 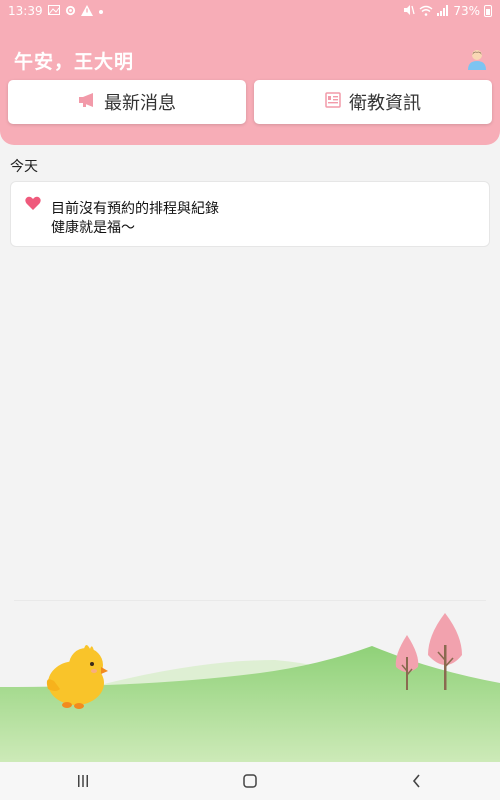 What do you see at coordinates (74, 62) in the screenshot?
I see `greeting-title: 午安，王大明` at bounding box center [74, 62].